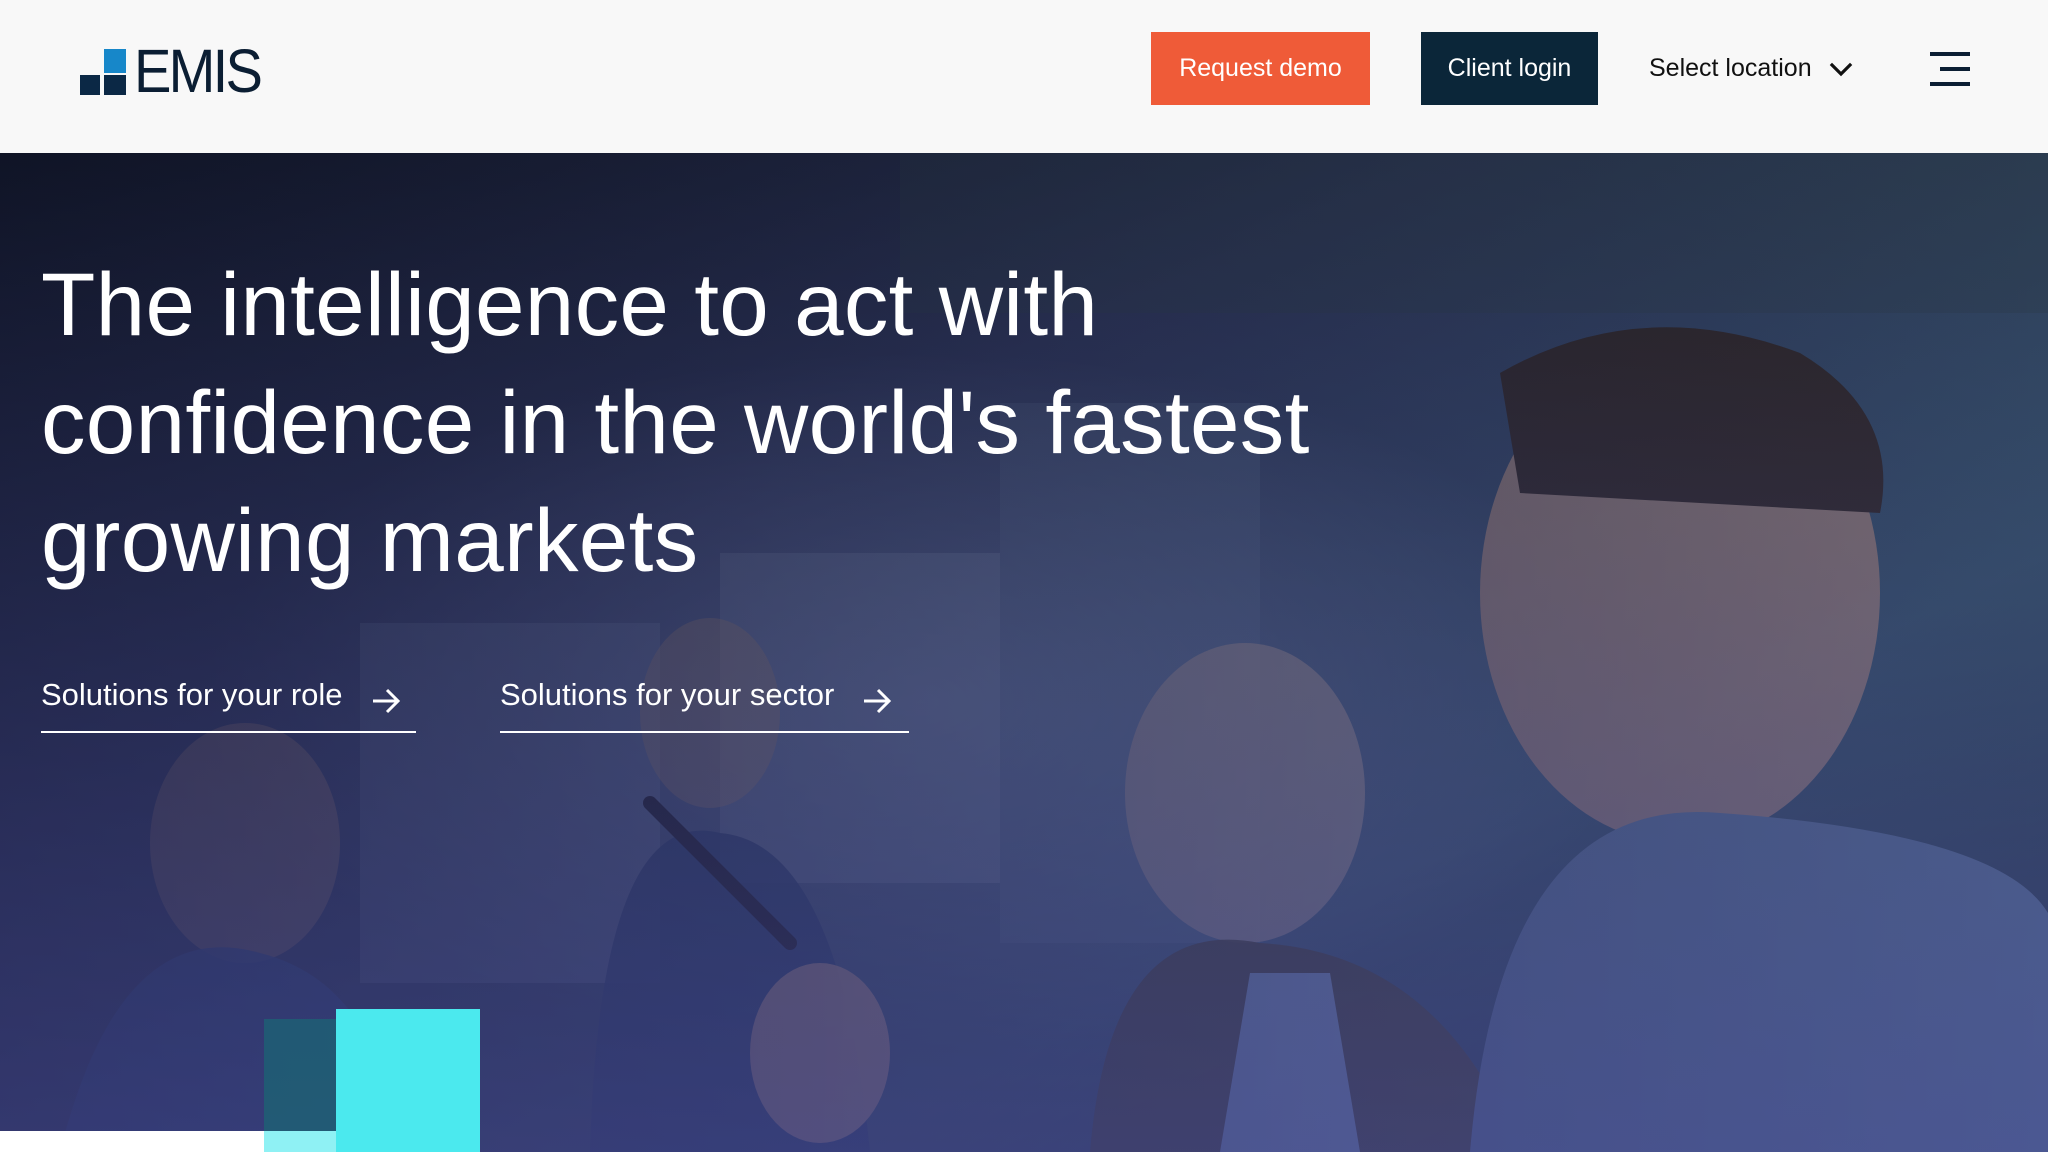  Describe the element at coordinates (667, 694) in the screenshot. I see `solutions-for-sector-label: Solutions for your sector` at that location.